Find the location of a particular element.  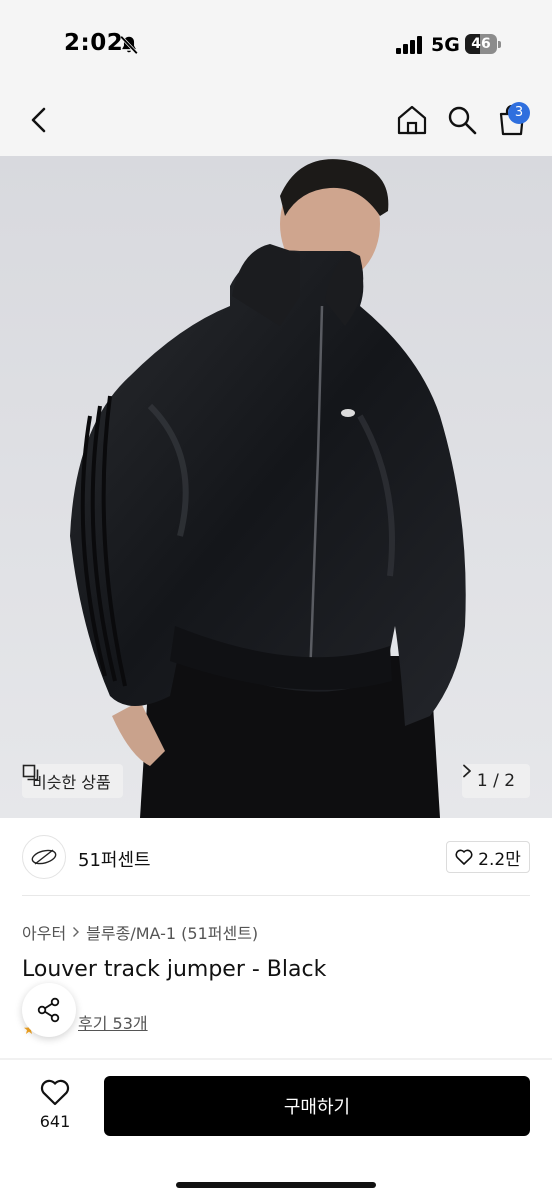

home-icon is located at coordinates (412, 120).